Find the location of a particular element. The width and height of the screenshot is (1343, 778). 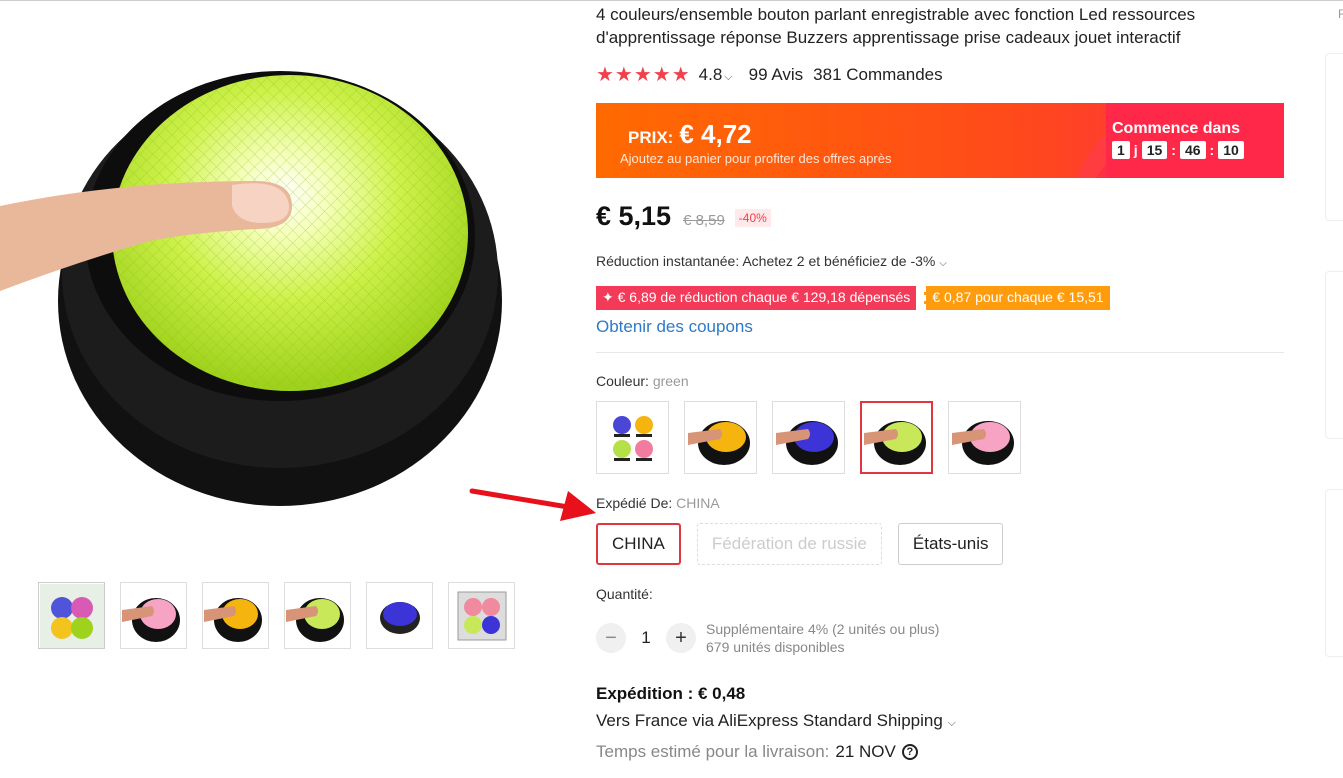

thumbnail-blue is located at coordinates (399, 615).